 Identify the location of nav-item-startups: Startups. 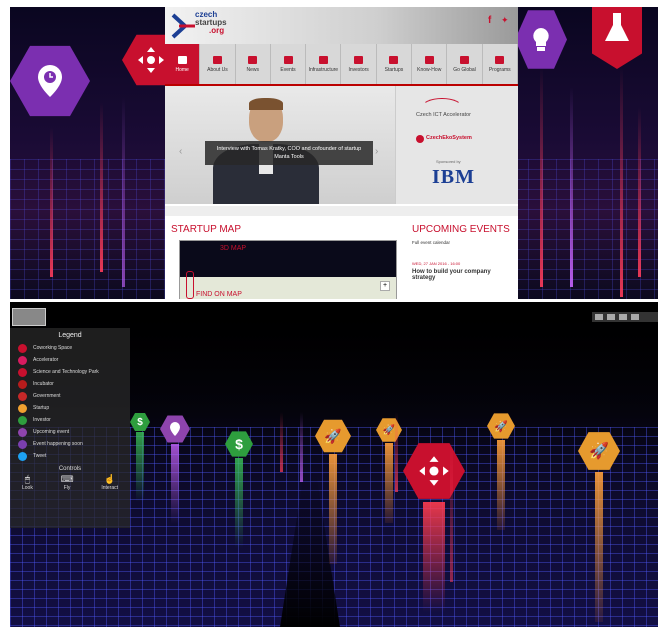
(395, 64).